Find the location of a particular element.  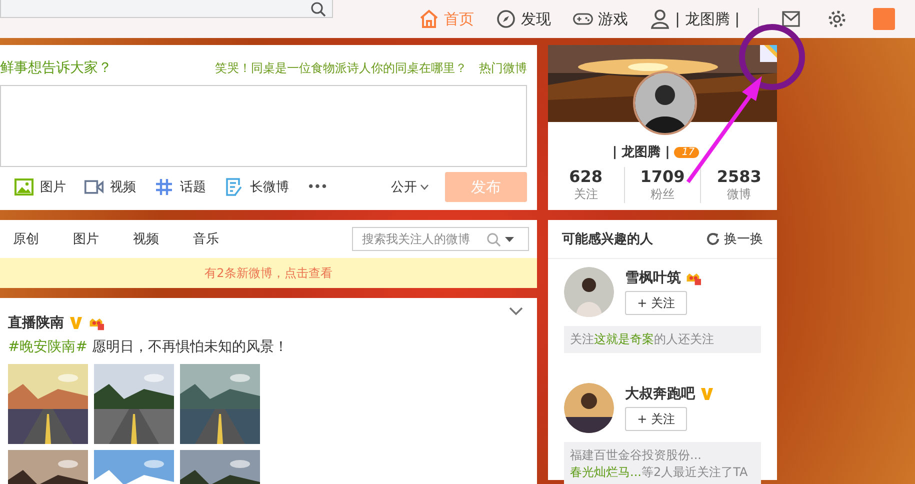

suggestions-title: 可能感兴趣的人 is located at coordinates (607, 239).